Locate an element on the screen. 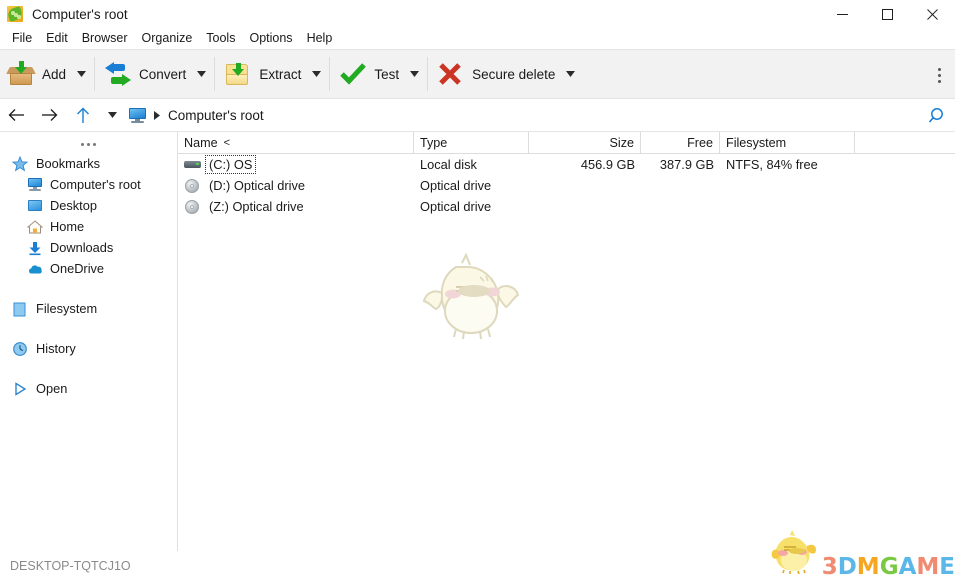 Image resolution: width=955 pixels, height=581 pixels. menu-organize: Organize is located at coordinates (167, 38).